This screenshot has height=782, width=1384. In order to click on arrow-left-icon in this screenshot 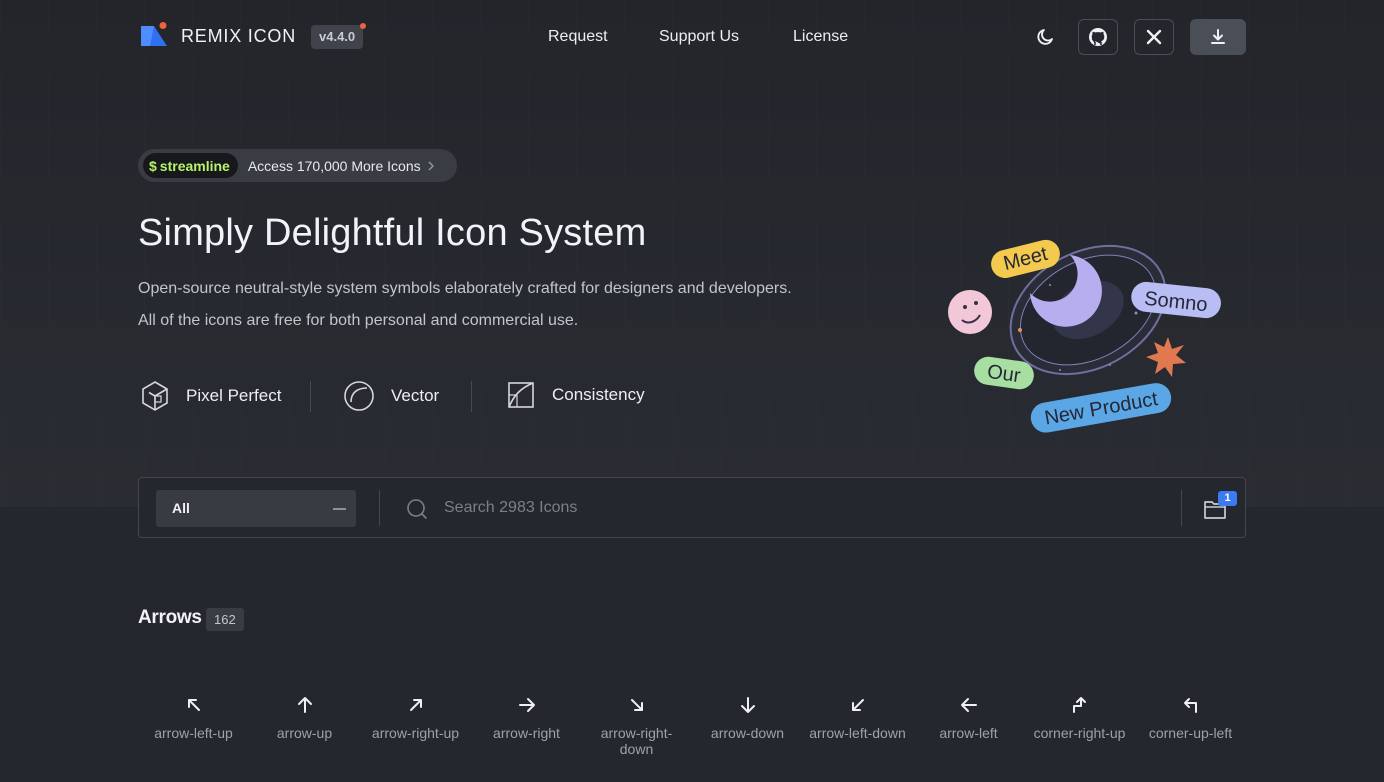, I will do `click(968, 705)`.